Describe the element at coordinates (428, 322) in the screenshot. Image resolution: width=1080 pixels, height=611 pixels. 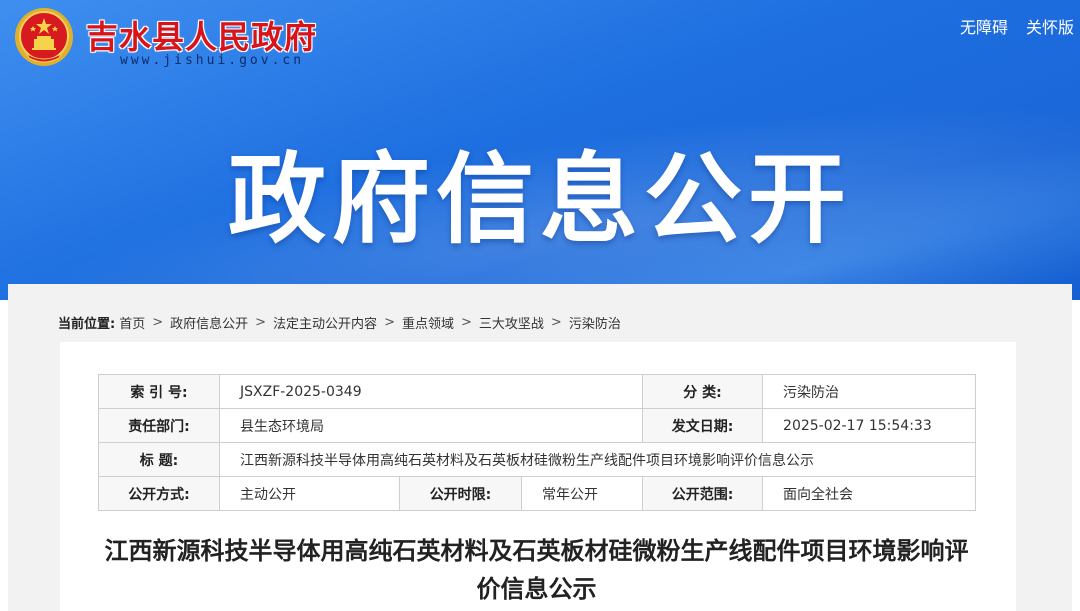
I see `breadcrumb-key-areas: 重点领域` at that location.